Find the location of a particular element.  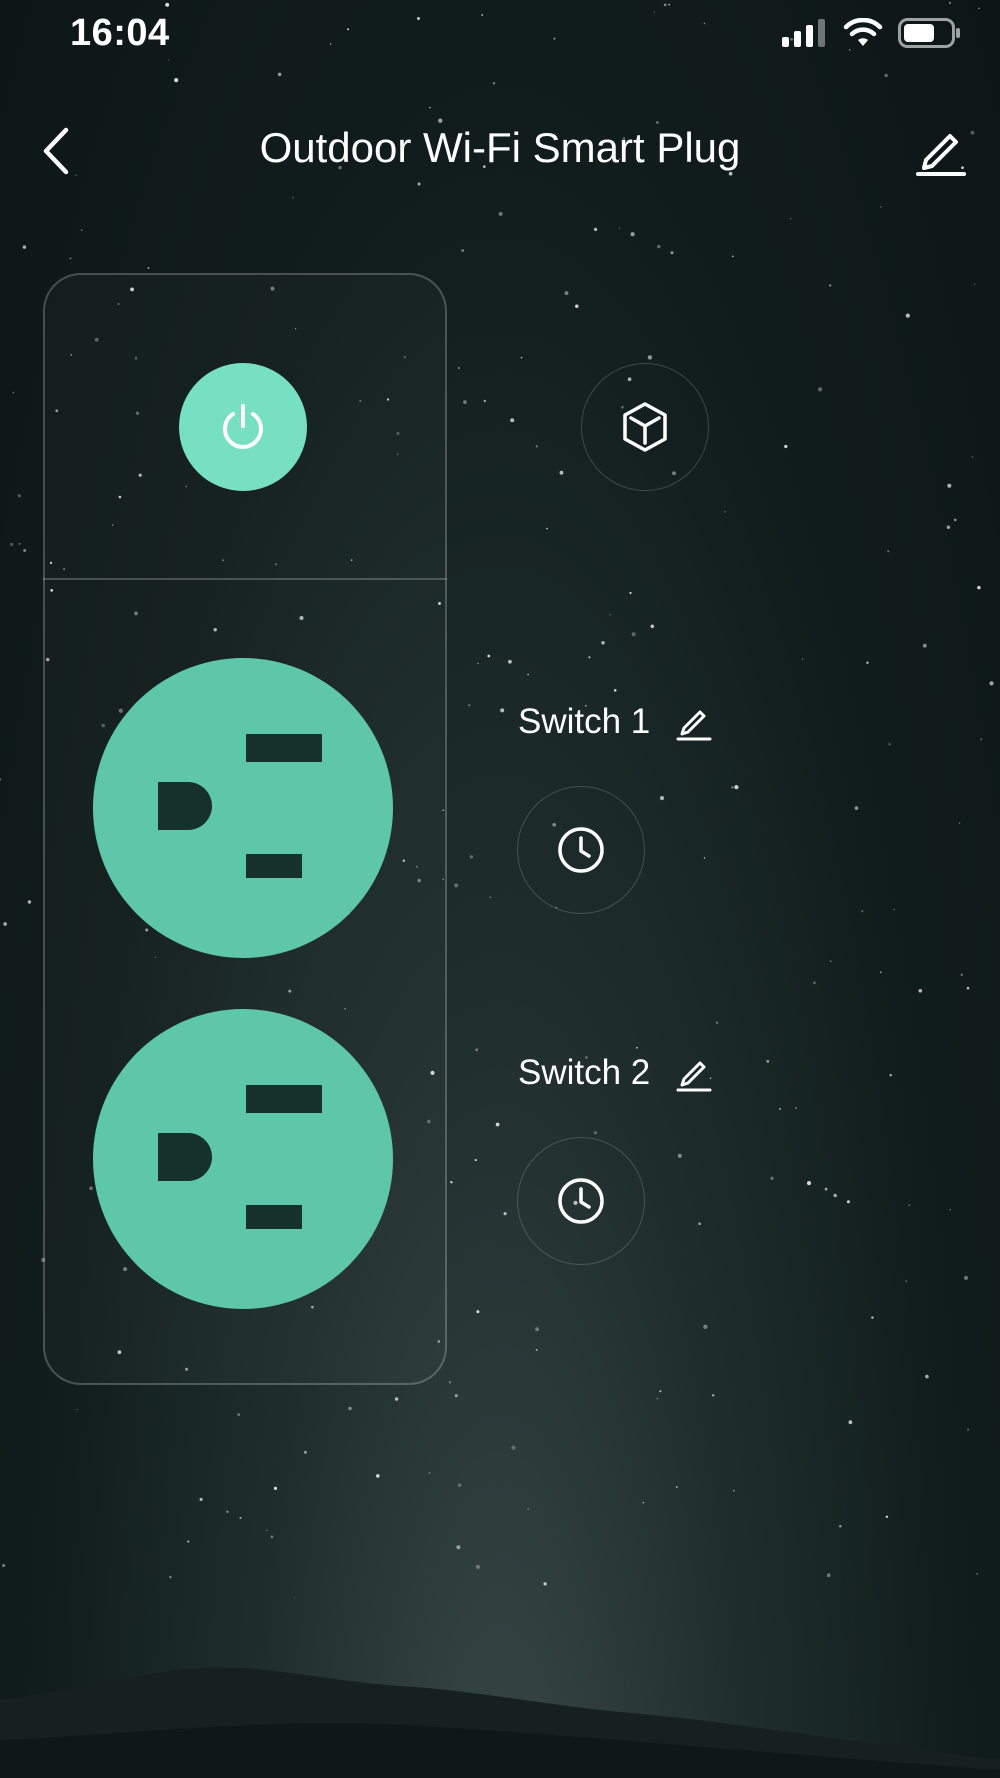

battery-icon is located at coordinates (929, 33).